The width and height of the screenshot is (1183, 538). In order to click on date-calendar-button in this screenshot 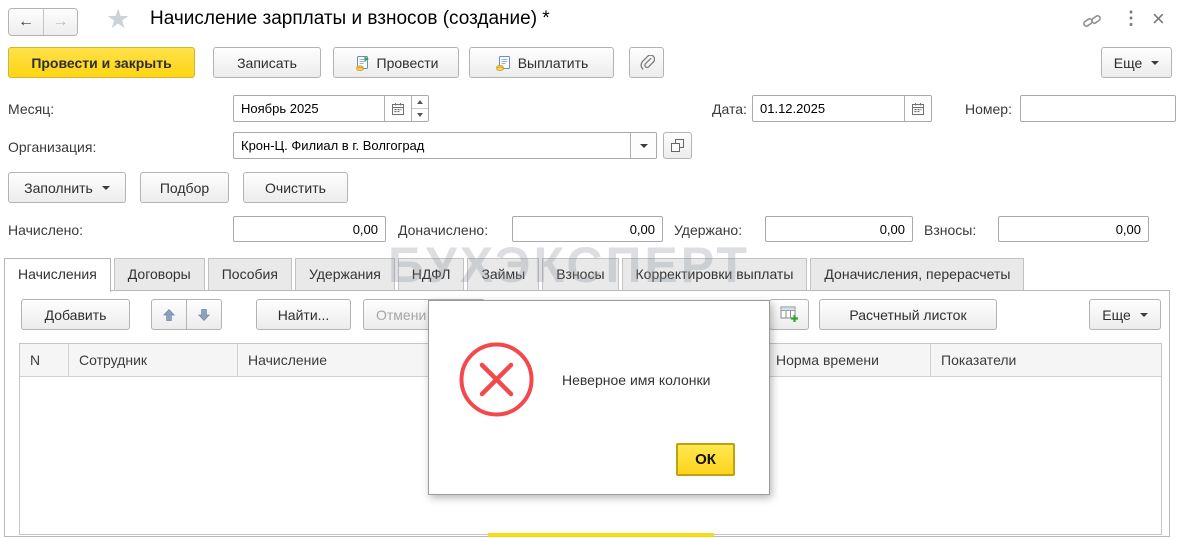, I will do `click(917, 108)`.